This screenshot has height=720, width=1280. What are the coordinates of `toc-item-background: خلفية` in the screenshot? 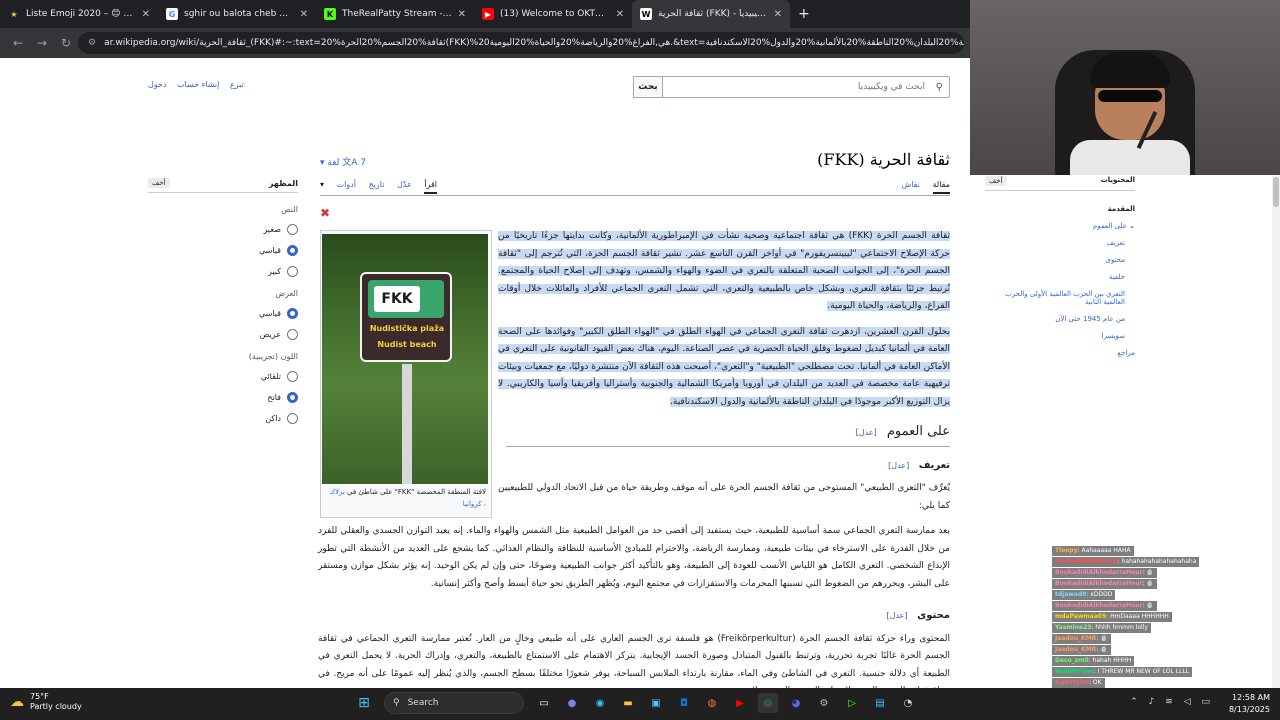 It's located at (1060, 277).